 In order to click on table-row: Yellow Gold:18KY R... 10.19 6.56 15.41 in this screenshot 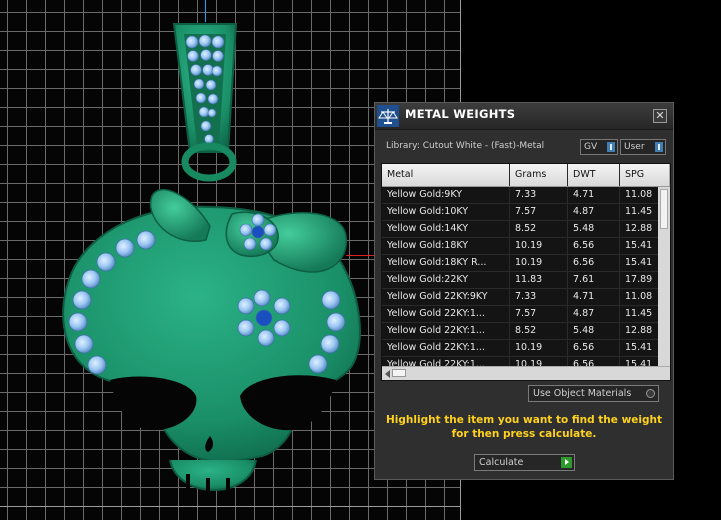, I will do `click(520, 263)`.